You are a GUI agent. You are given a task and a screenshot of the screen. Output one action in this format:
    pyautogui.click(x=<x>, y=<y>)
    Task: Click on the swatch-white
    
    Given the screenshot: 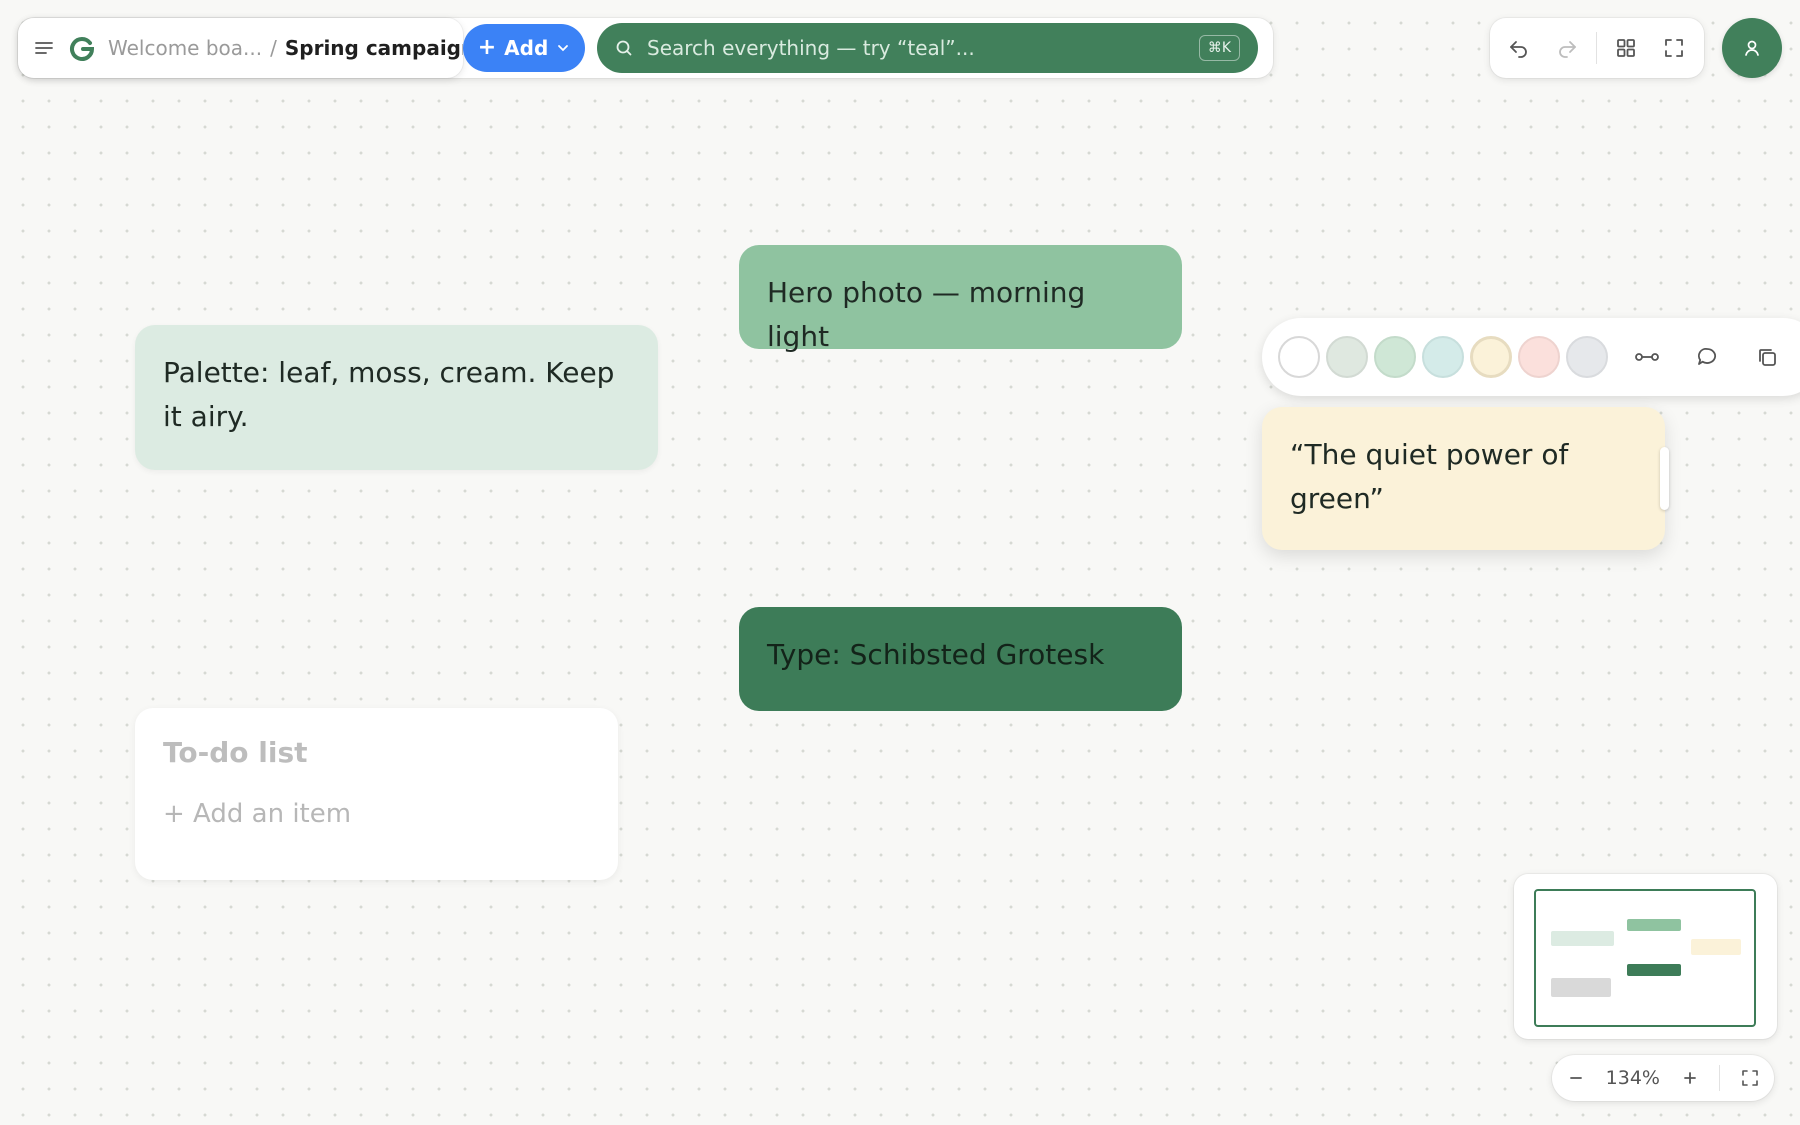 What is the action you would take?
    pyautogui.click(x=1299, y=357)
    